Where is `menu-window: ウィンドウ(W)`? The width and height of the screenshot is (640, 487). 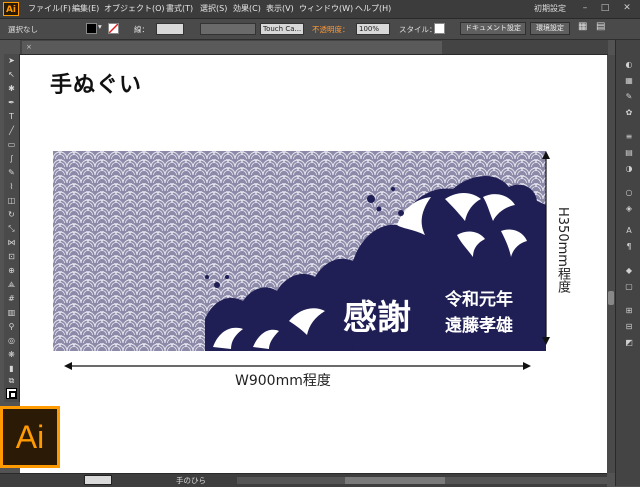 menu-window: ウィンドウ(W) is located at coordinates (326, 8).